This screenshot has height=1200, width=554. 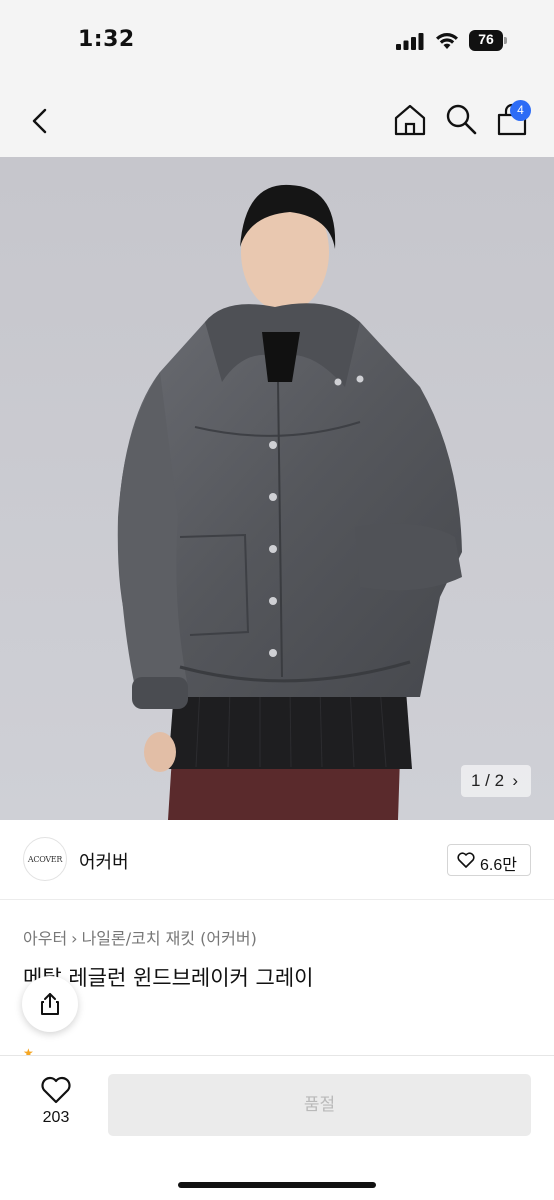 What do you see at coordinates (277, 120) in the screenshot?
I see `top-nav-bar` at bounding box center [277, 120].